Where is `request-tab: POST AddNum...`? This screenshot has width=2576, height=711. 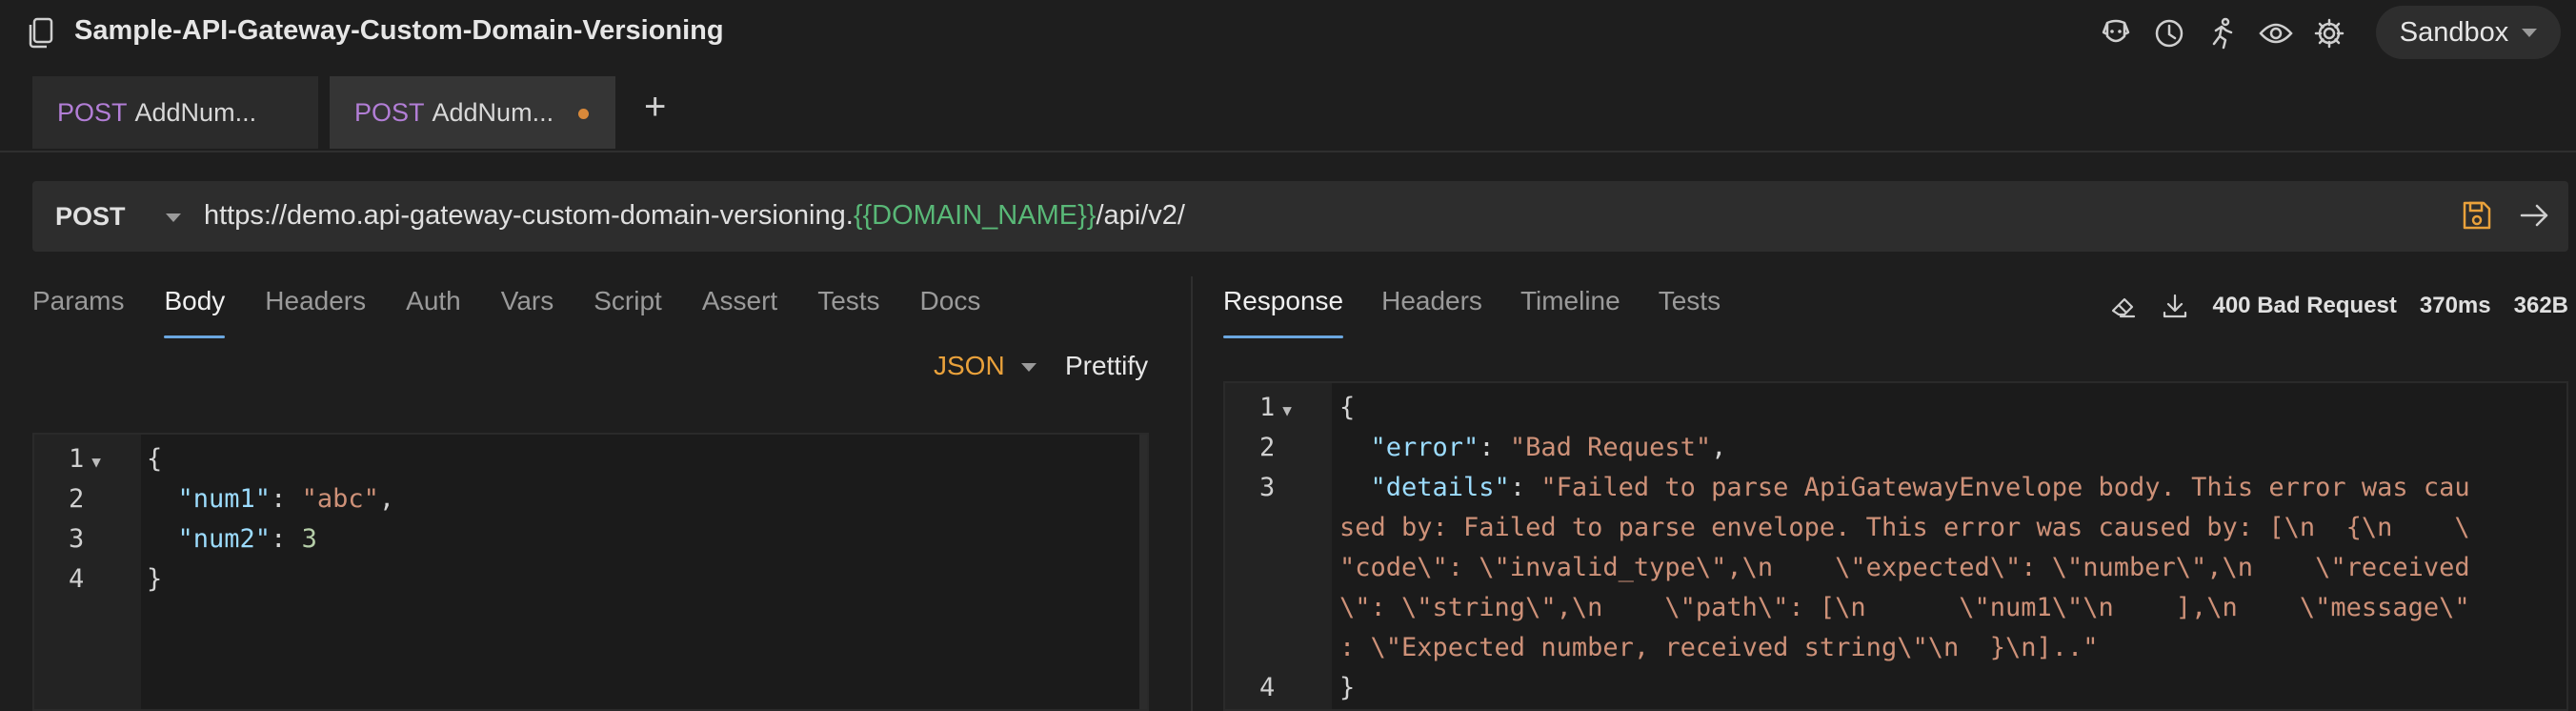
request-tab: POST AddNum... is located at coordinates (175, 112).